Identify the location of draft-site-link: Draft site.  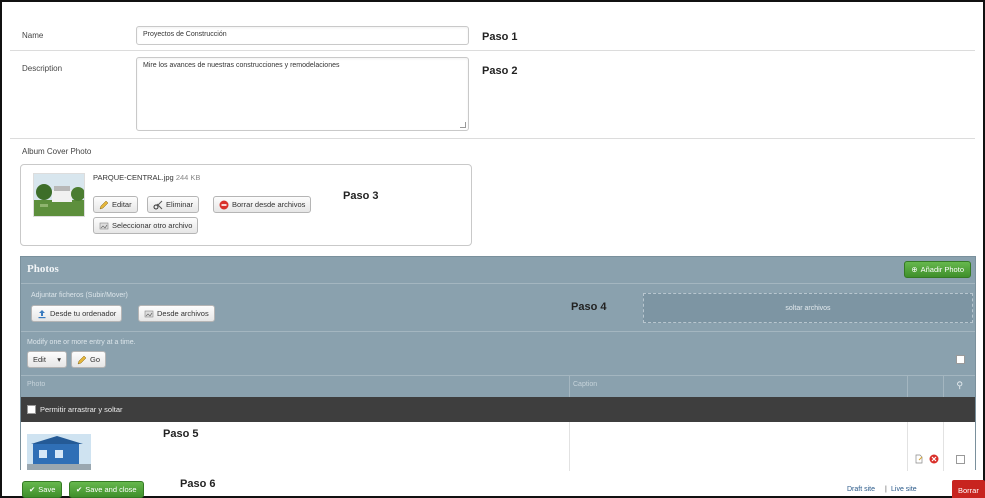
(861, 489).